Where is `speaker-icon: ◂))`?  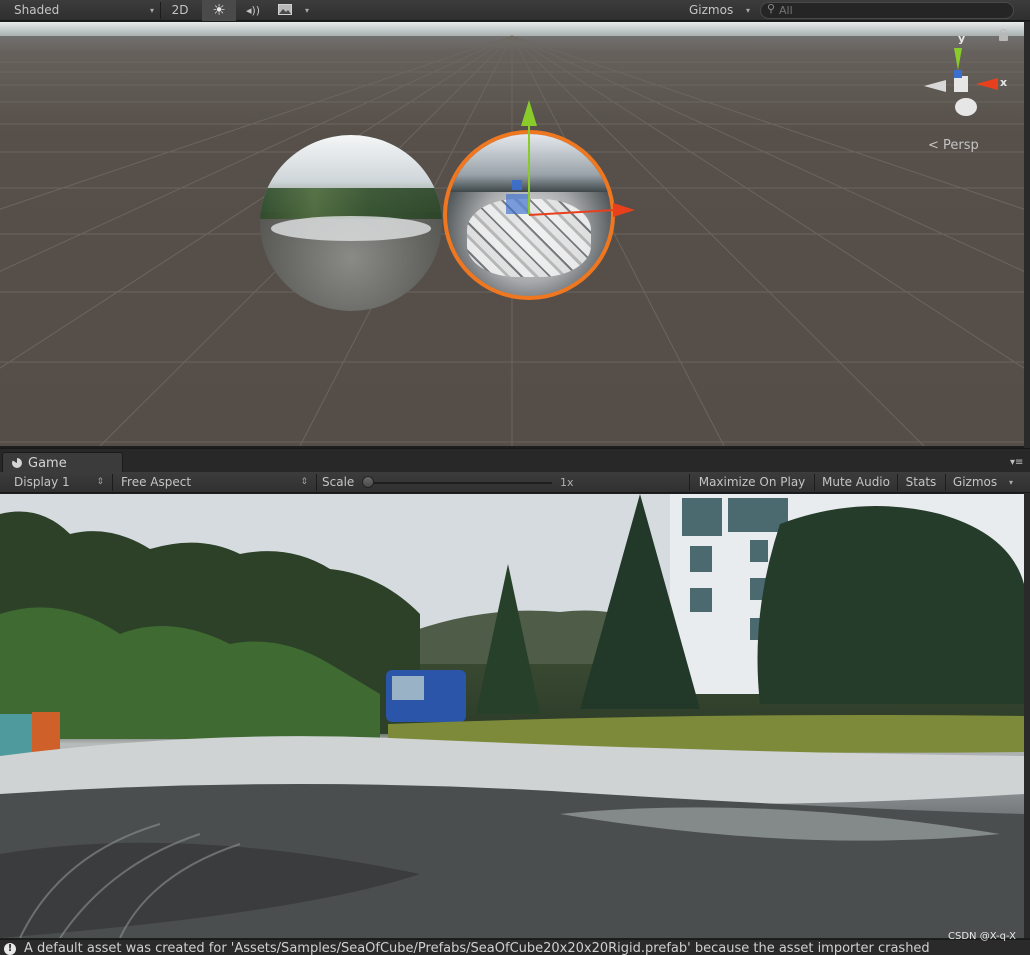 speaker-icon: ◂)) is located at coordinates (253, 10).